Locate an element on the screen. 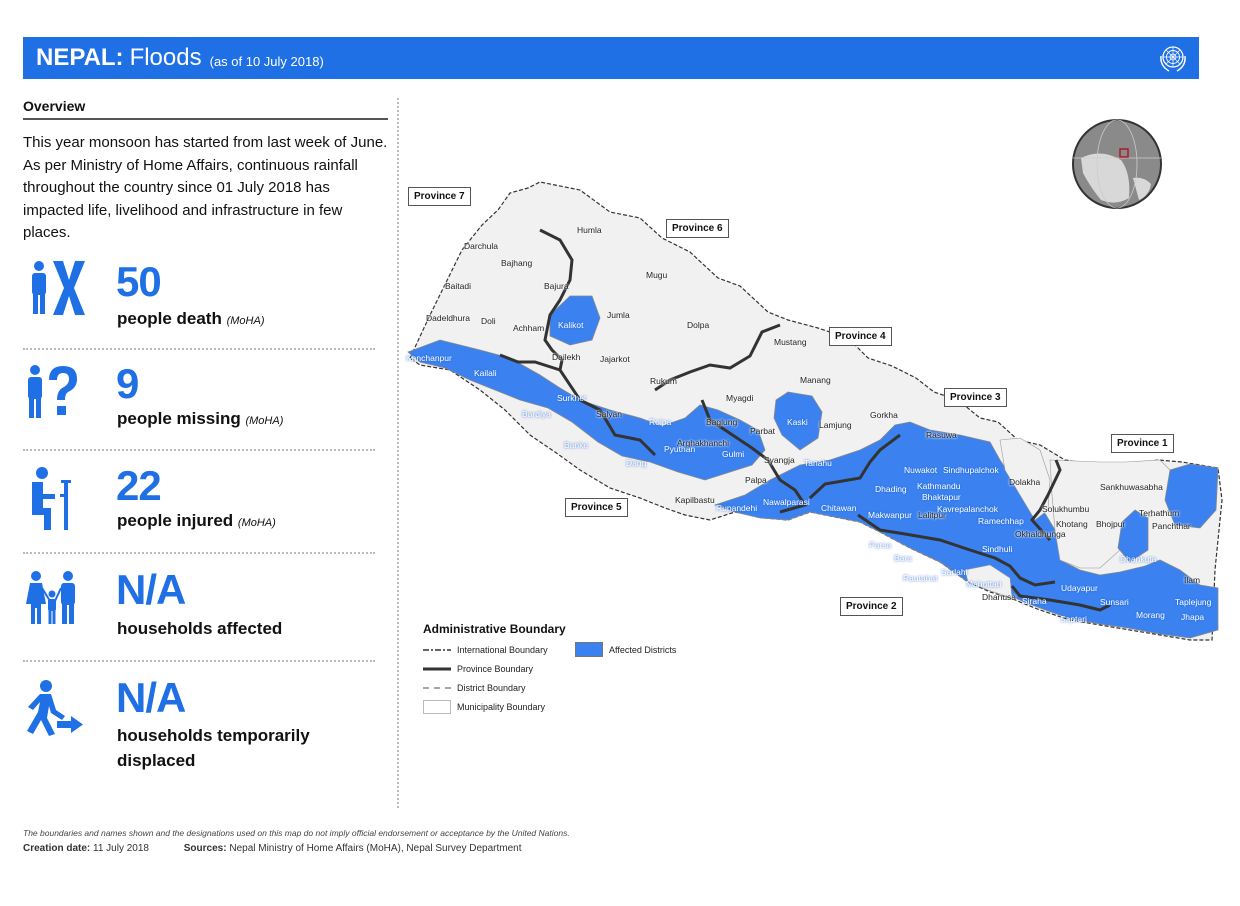 The height and width of the screenshot is (906, 1240). district-label: Lamjung is located at coordinates (835, 425).